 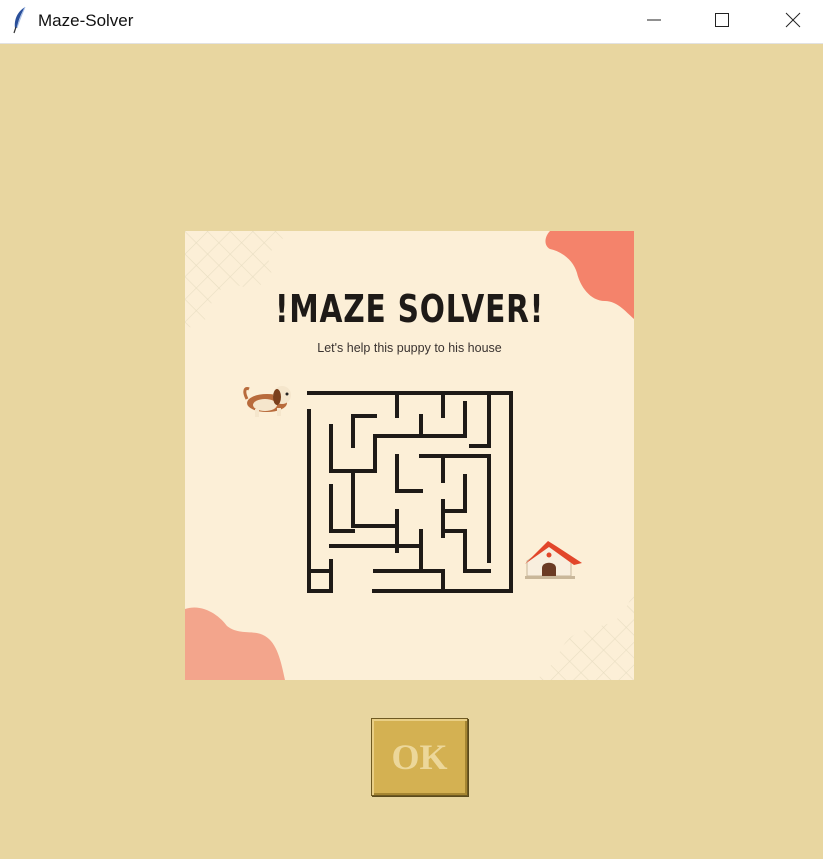 I want to click on minimize-icon, so click(x=654, y=20).